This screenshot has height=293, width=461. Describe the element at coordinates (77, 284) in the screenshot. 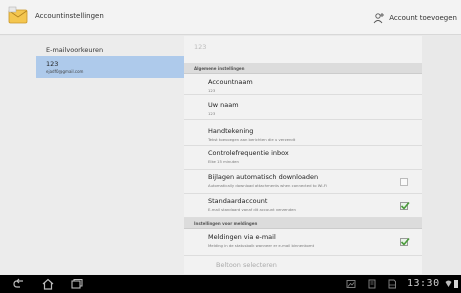

I see `recent-apps-icon` at that location.